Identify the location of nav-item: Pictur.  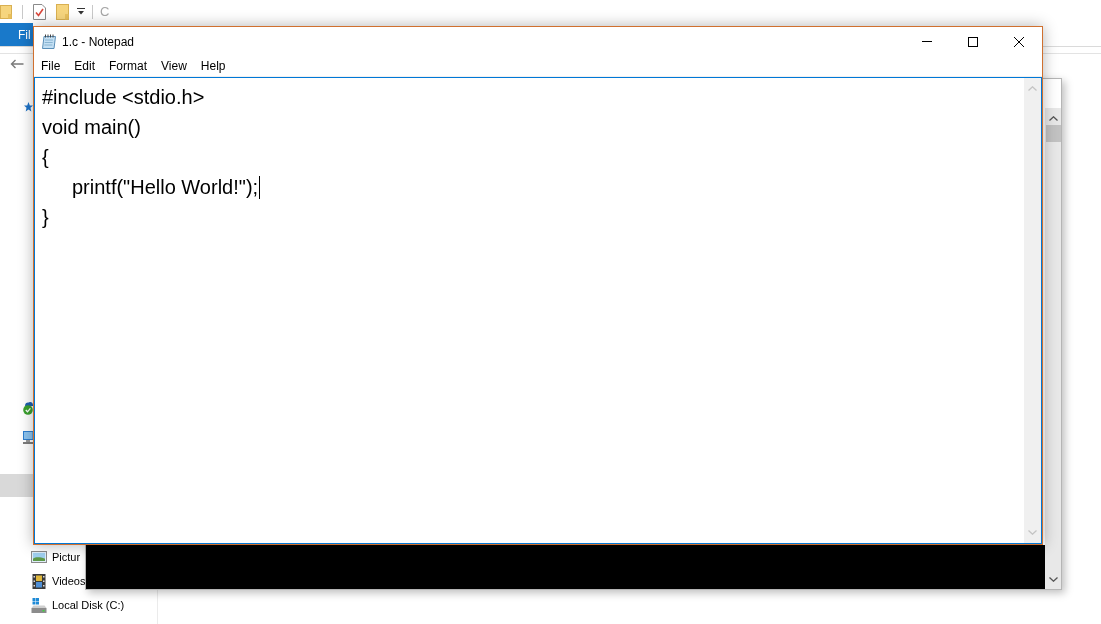
(56, 557).